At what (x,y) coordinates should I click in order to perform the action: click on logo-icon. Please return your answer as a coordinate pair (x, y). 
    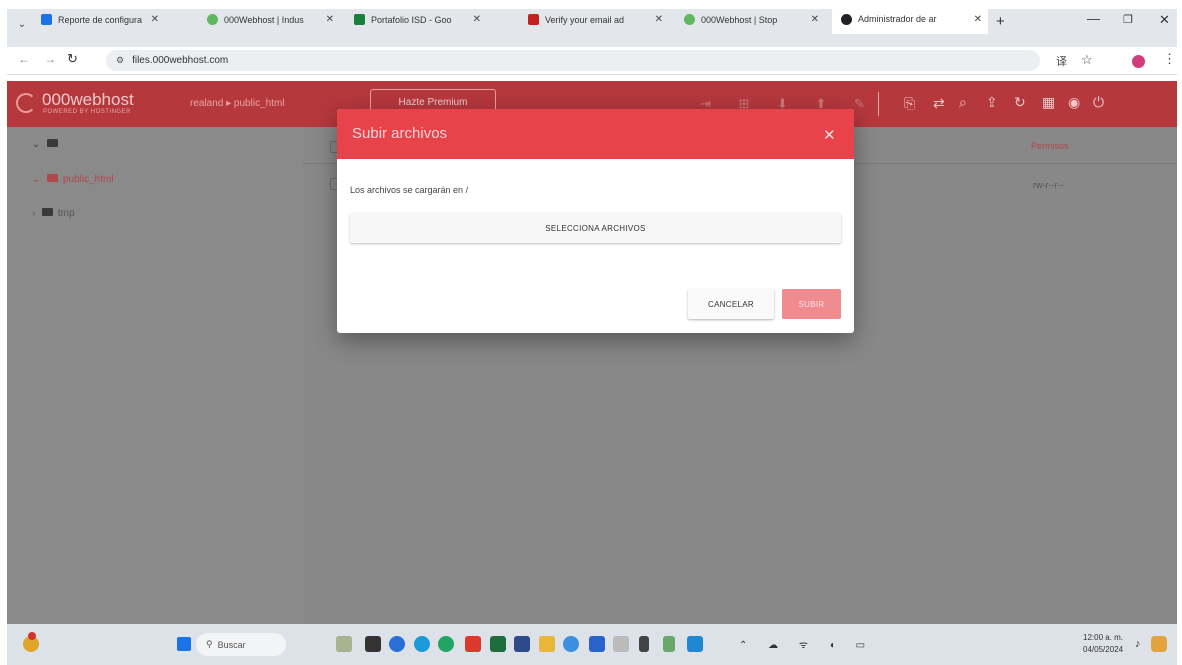
    Looking at the image, I should click on (26, 103).